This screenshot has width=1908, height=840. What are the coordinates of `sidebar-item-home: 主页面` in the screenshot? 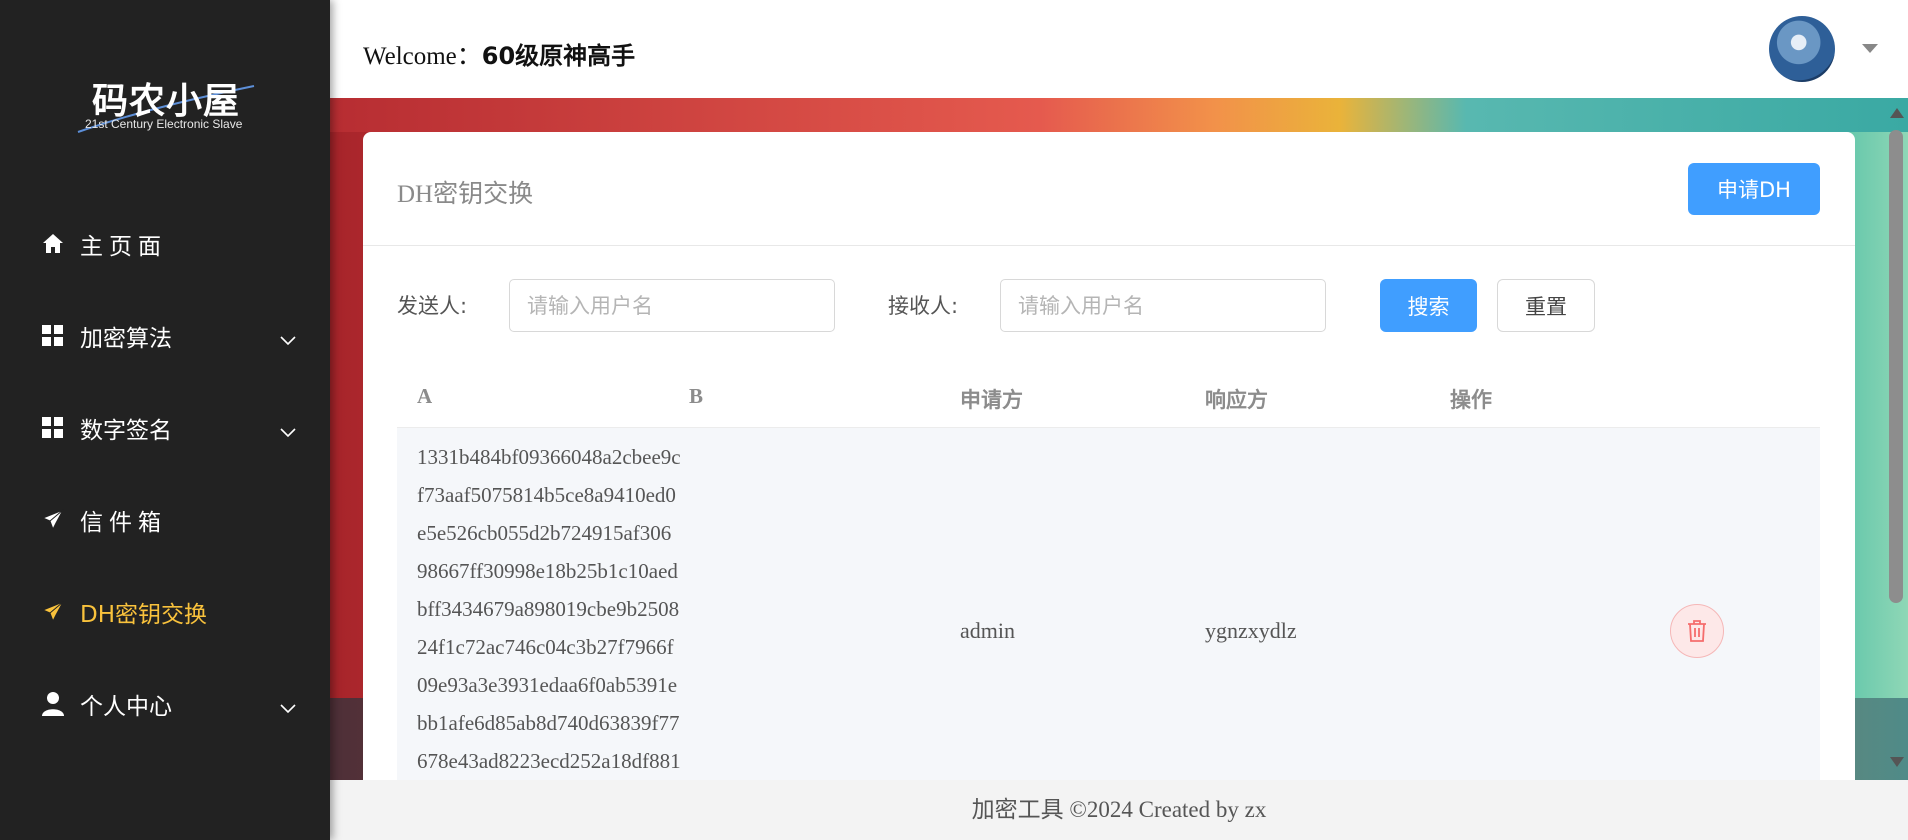 It's located at (165, 244).